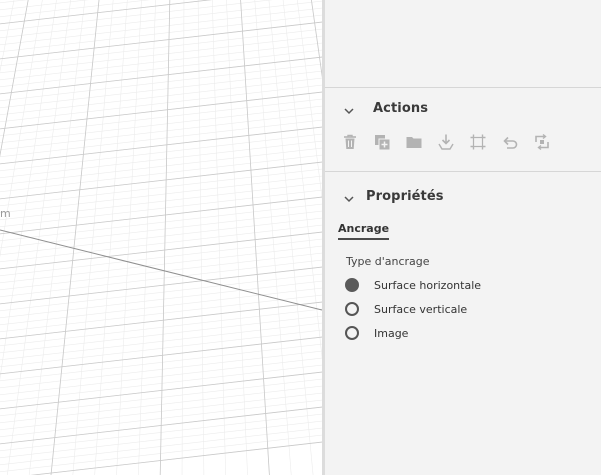  I want to click on radio-label: Surface verticale, so click(421, 309).